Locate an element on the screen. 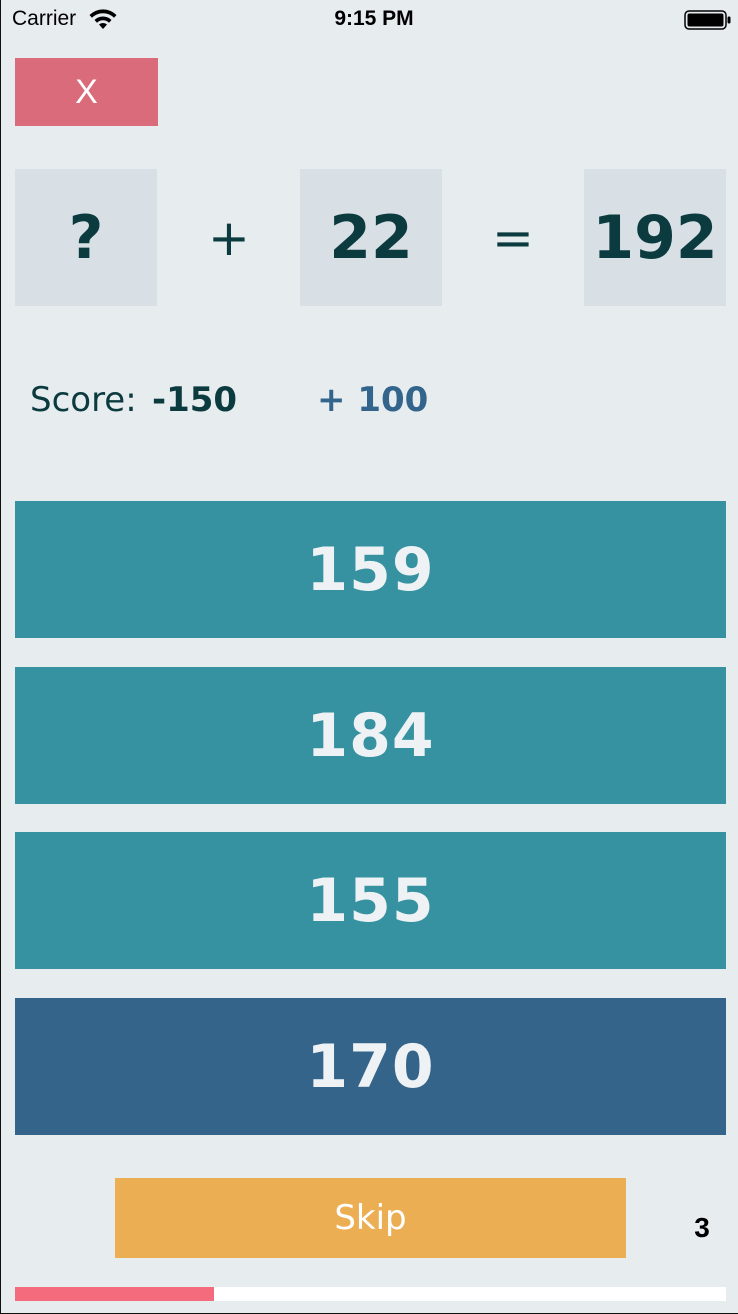 The image size is (738, 1314). close-button: X is located at coordinates (86, 92).